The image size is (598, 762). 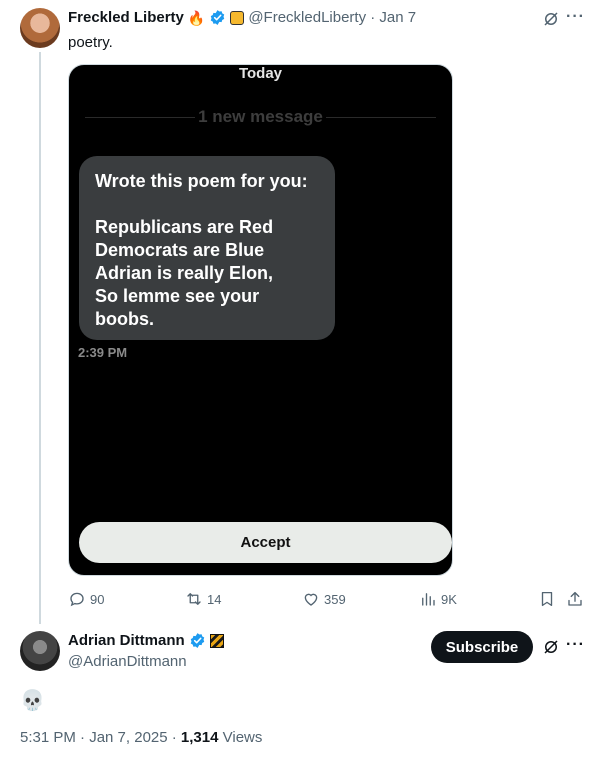 I want to click on views-count: 1,314, so click(x=199, y=737).